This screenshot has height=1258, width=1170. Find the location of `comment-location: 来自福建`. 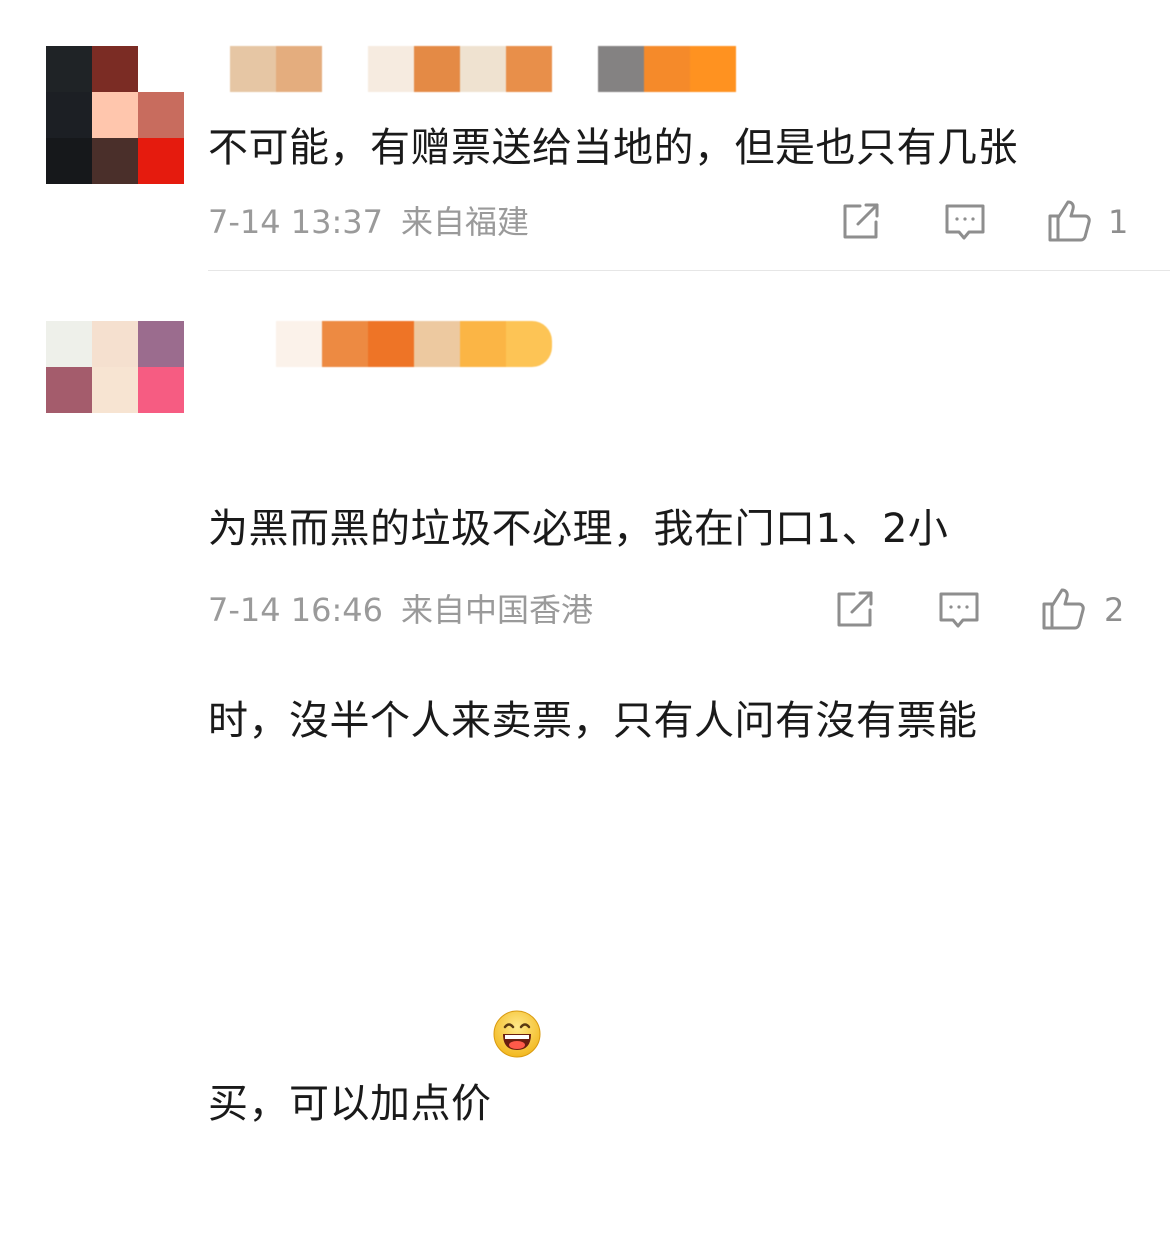

comment-location: 来自福建 is located at coordinates (465, 222).